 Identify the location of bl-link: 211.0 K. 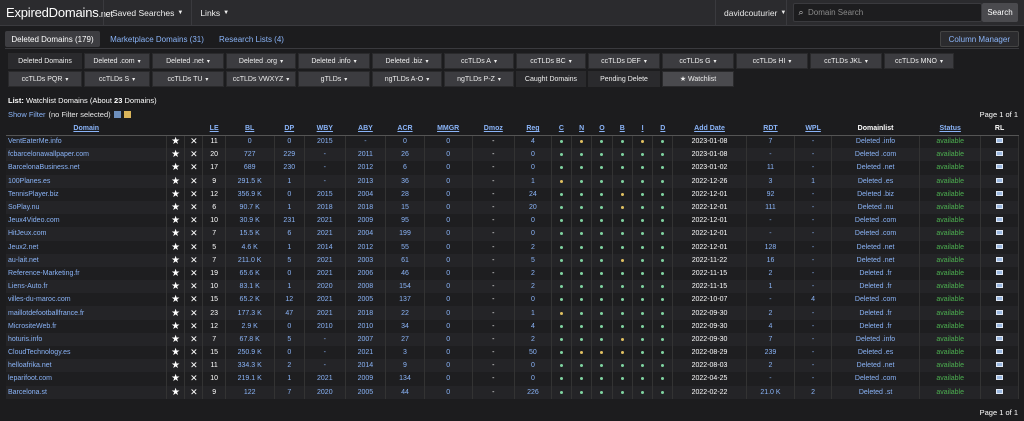
(250, 260).